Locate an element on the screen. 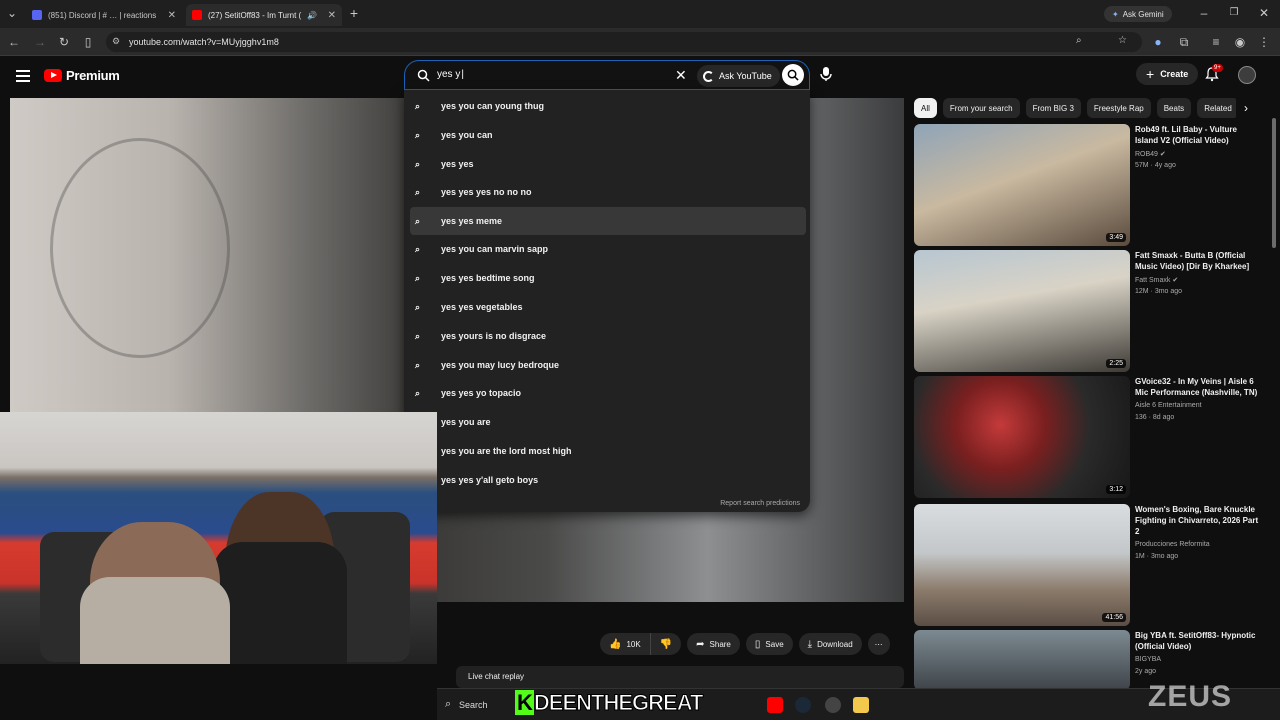 The height and width of the screenshot is (720, 1280). youtube-play-icon is located at coordinates (53, 75).